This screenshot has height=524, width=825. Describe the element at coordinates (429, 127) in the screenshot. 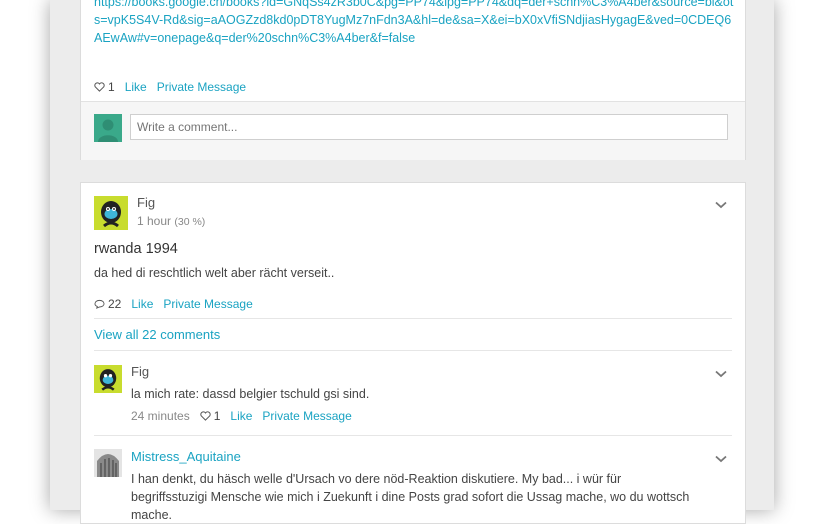

I see `comment-input` at that location.